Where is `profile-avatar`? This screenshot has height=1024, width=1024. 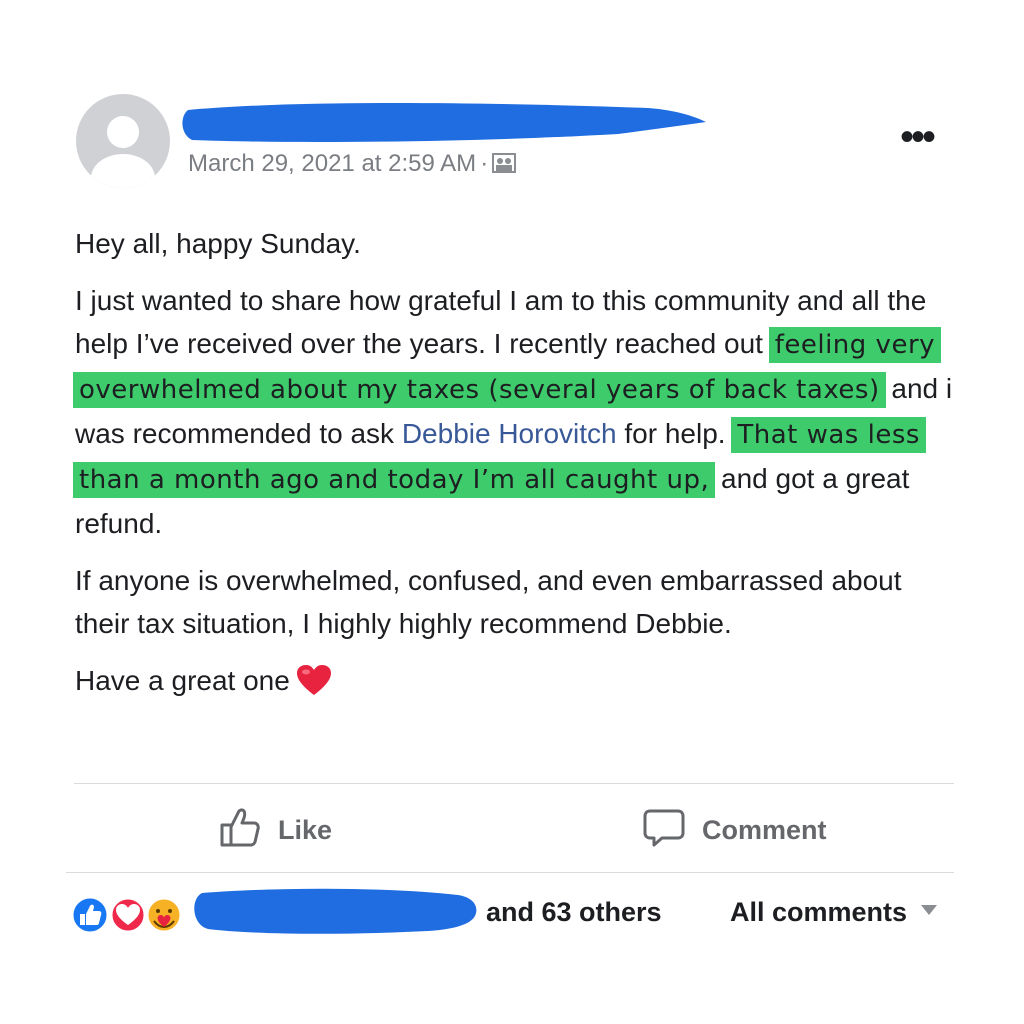 profile-avatar is located at coordinates (123, 141).